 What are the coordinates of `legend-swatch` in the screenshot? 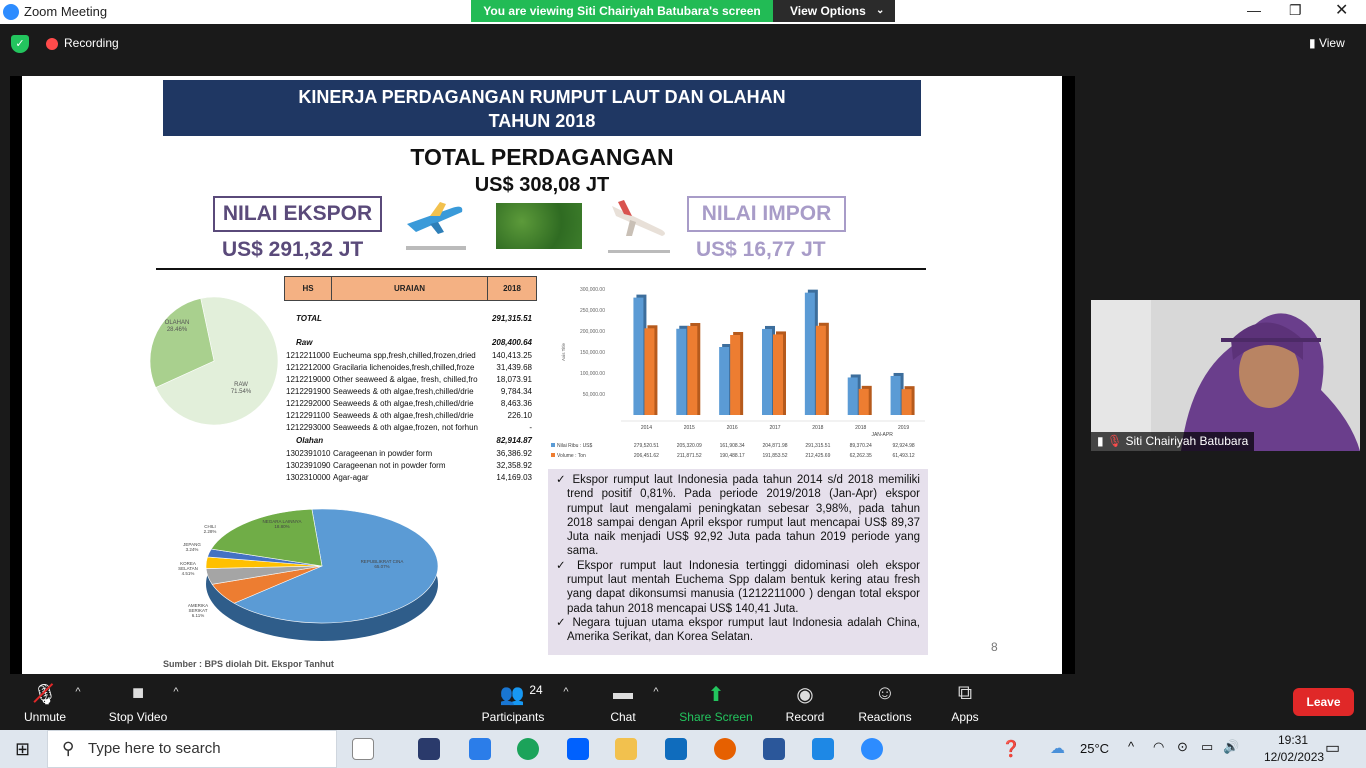 It's located at (553, 455).